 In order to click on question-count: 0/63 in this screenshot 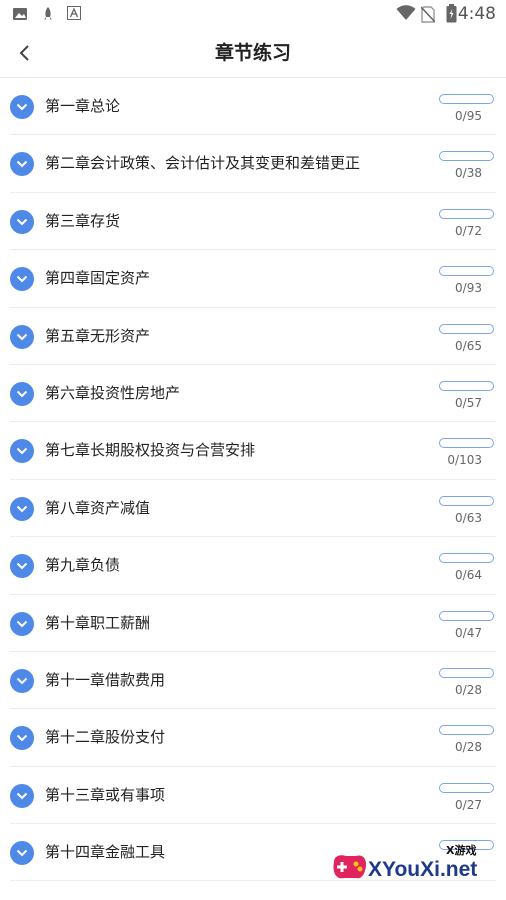, I will do `click(468, 517)`.